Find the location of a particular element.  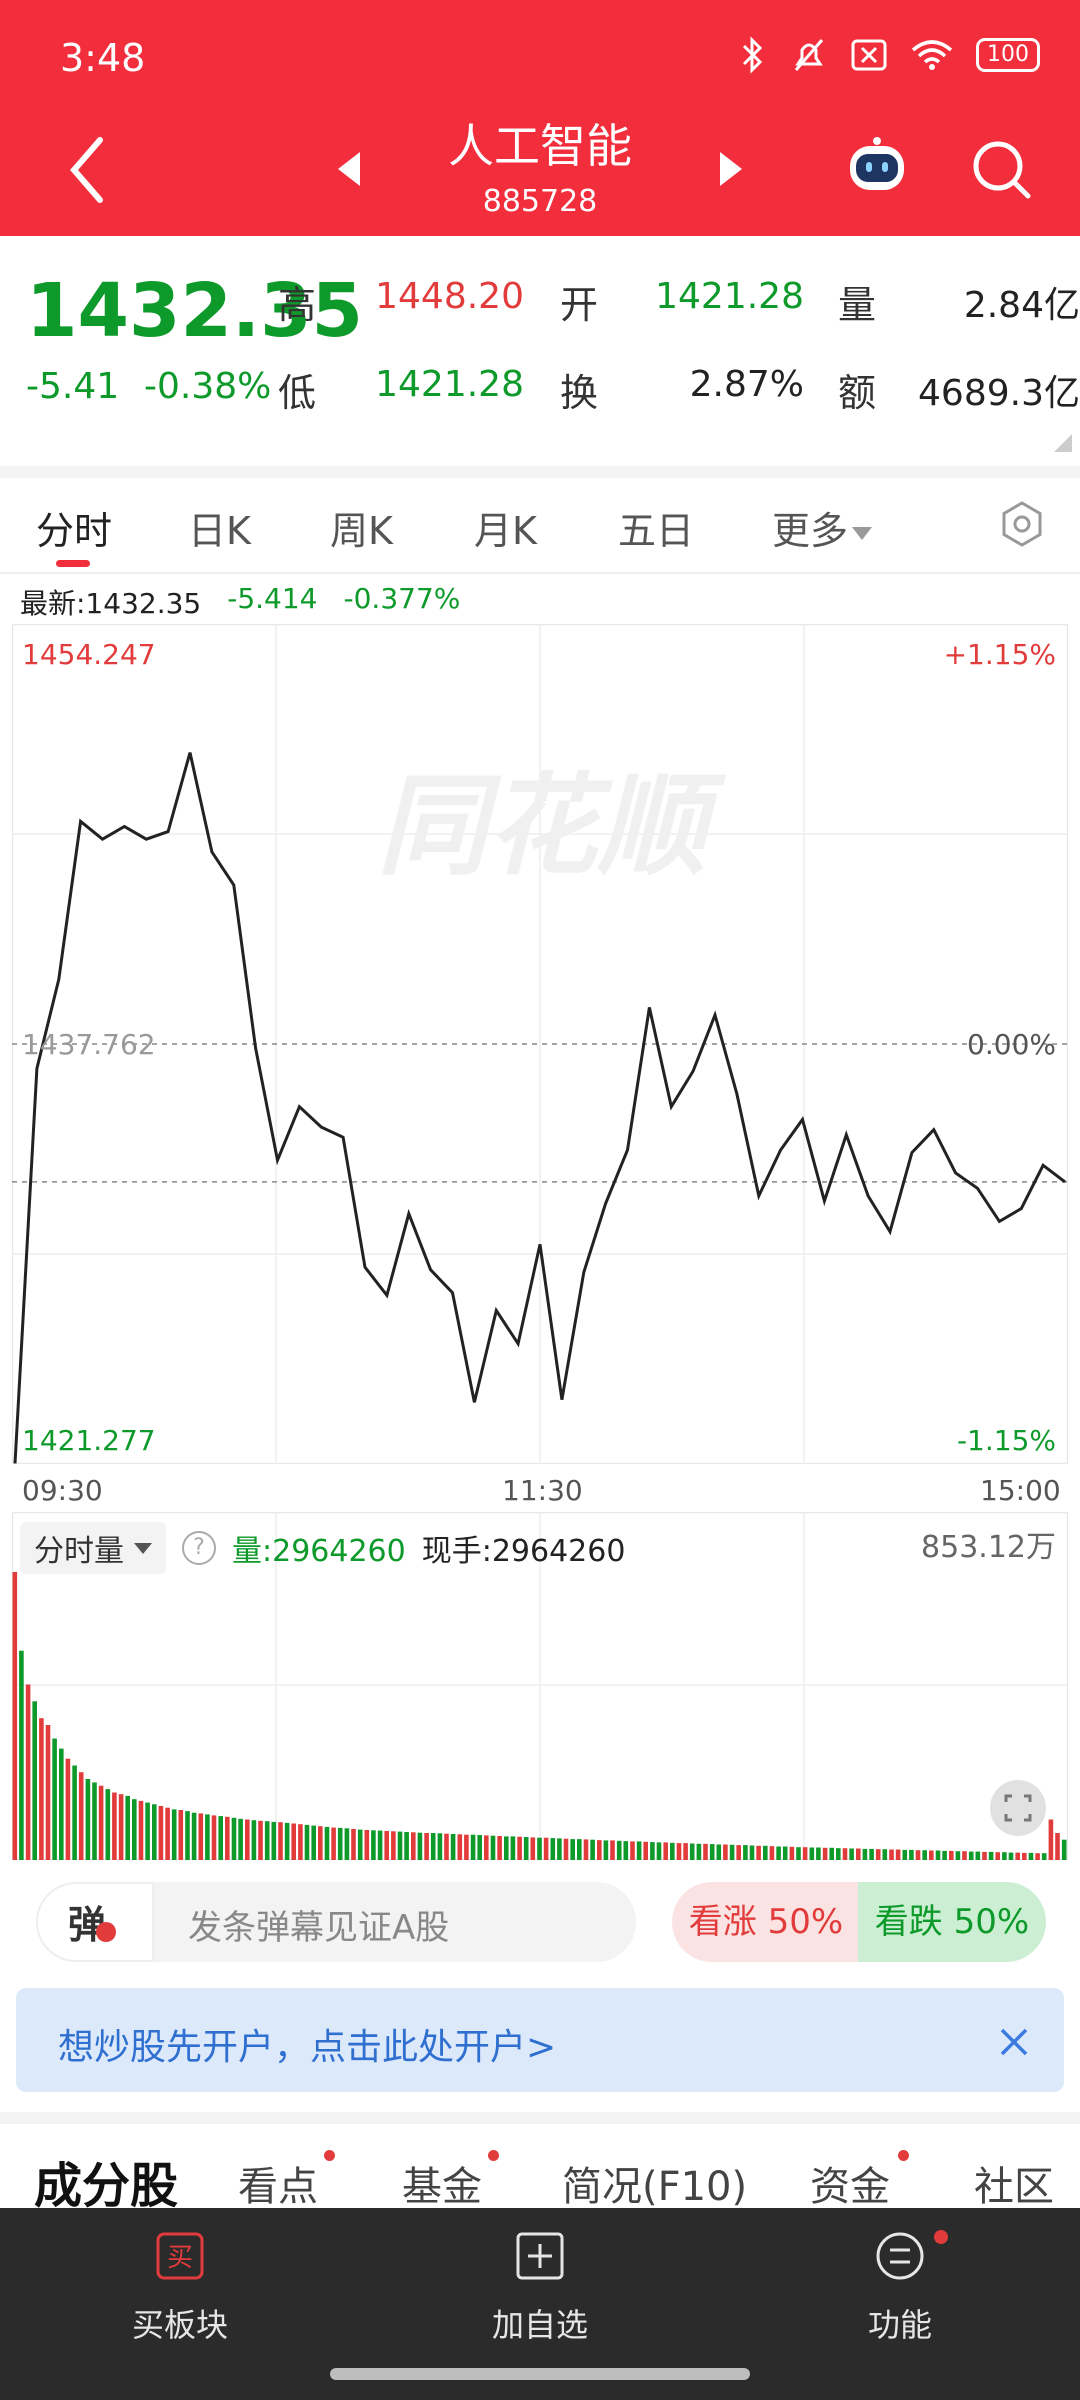

watermark: 同花顺 is located at coordinates (552, 826).